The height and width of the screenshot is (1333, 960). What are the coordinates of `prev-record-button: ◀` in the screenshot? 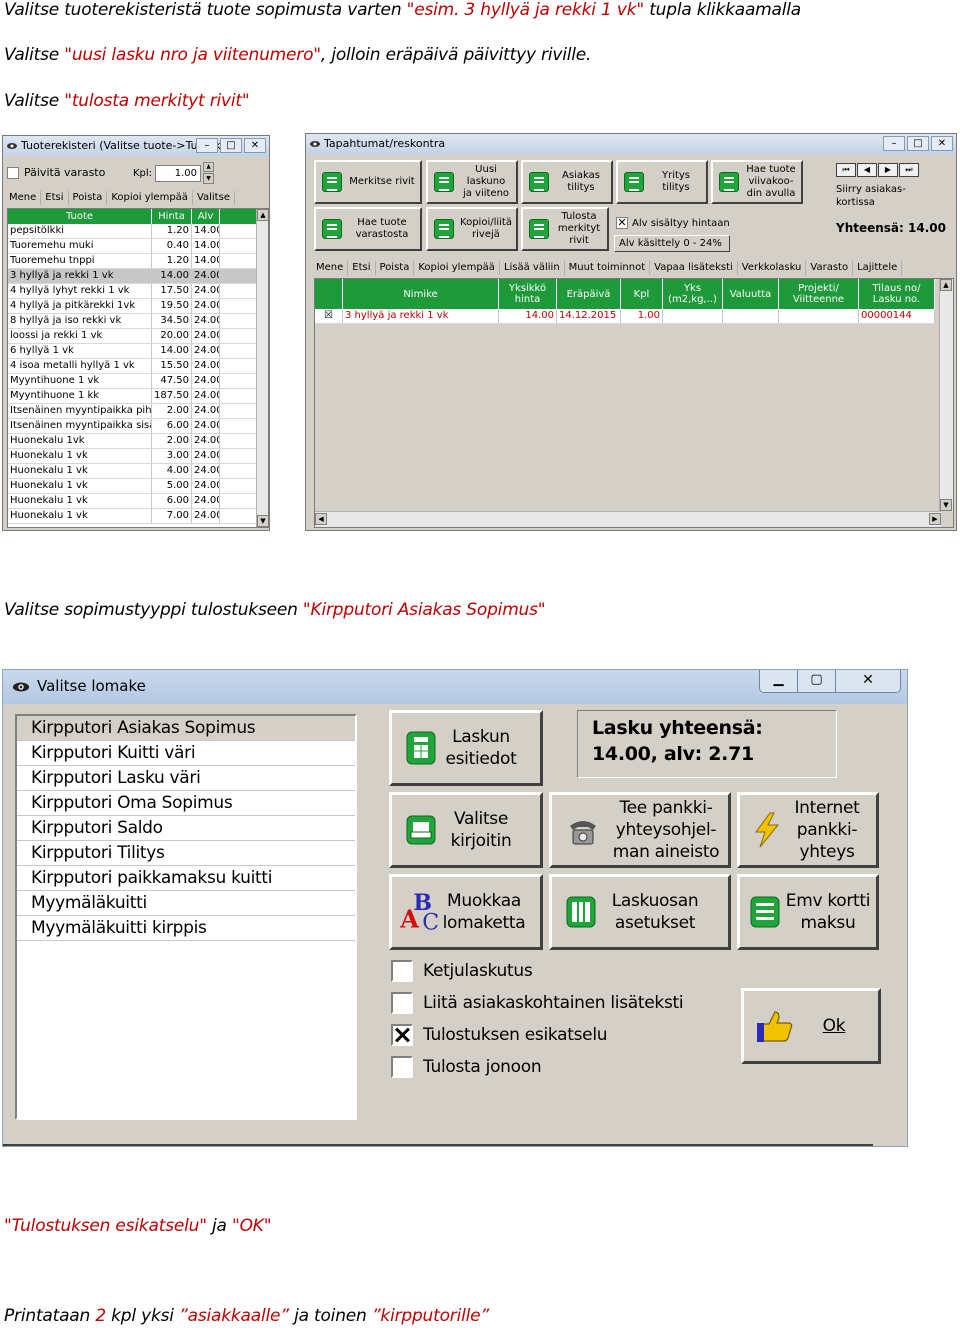 It's located at (867, 170).